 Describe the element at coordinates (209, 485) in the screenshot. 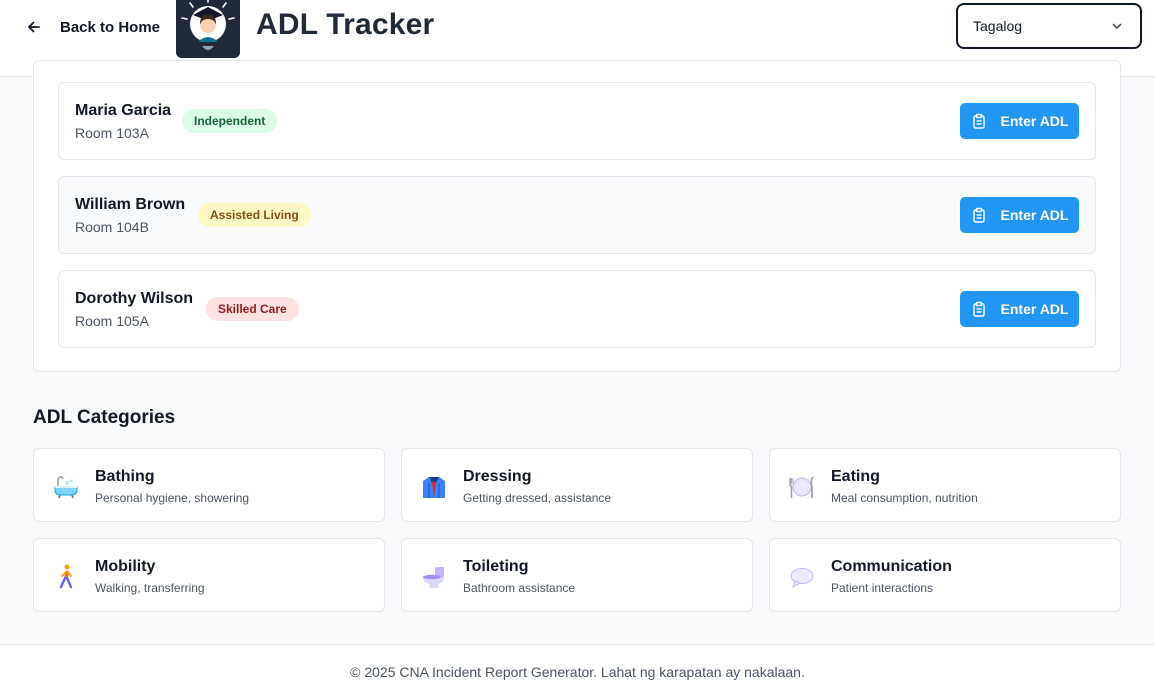

I see `category-card-bathing: Bathing Personal hygiene, showering` at that location.